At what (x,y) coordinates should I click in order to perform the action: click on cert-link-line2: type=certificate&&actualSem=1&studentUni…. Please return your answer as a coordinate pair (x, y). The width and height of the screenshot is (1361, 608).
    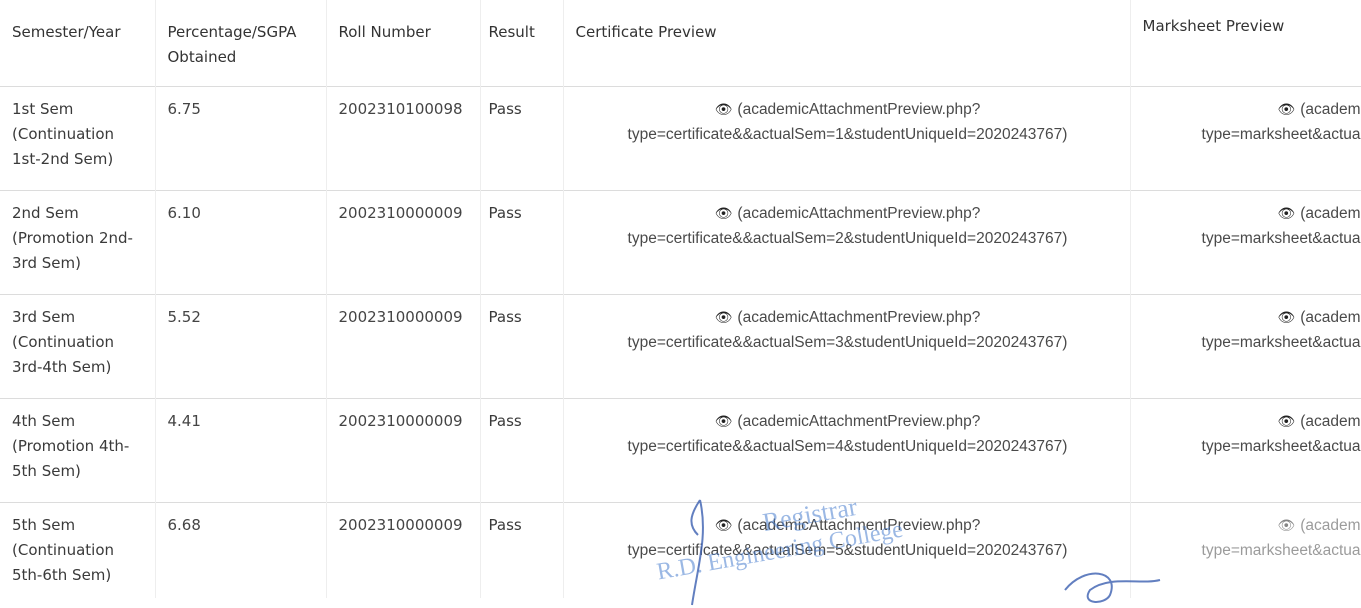
    Looking at the image, I should click on (847, 134).